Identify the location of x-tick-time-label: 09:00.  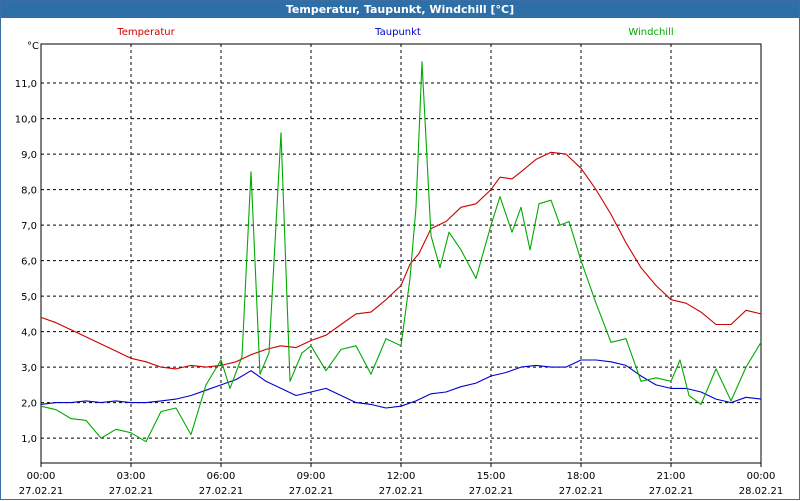
(311, 476).